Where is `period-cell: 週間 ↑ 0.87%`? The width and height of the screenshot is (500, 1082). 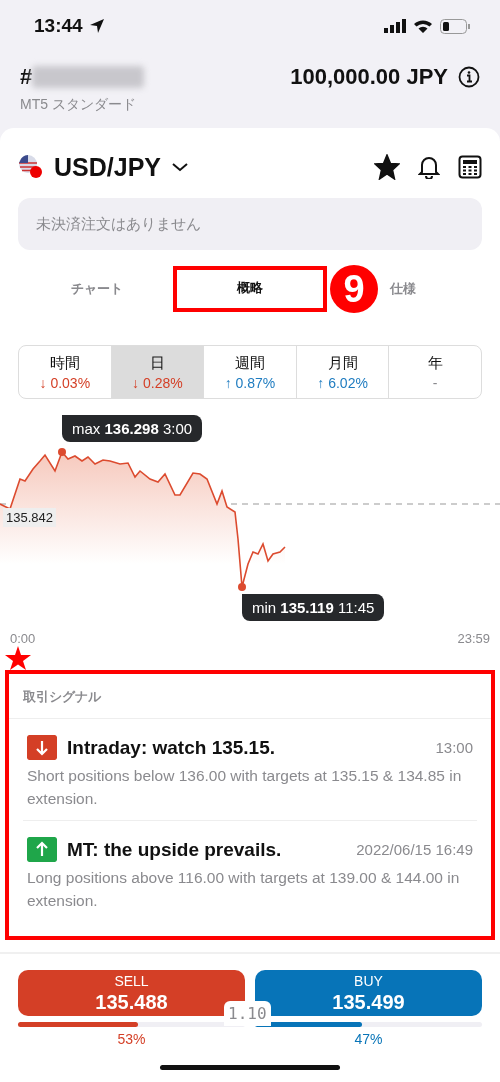 period-cell: 週間 ↑ 0.87% is located at coordinates (250, 372).